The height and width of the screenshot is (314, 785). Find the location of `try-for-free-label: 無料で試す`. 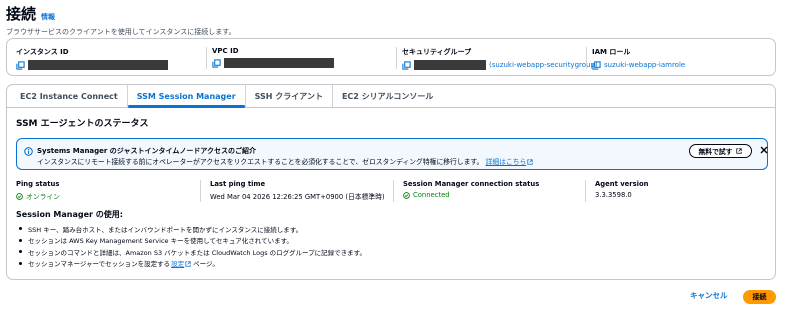

try-for-free-label: 無料で試す is located at coordinates (715, 152).